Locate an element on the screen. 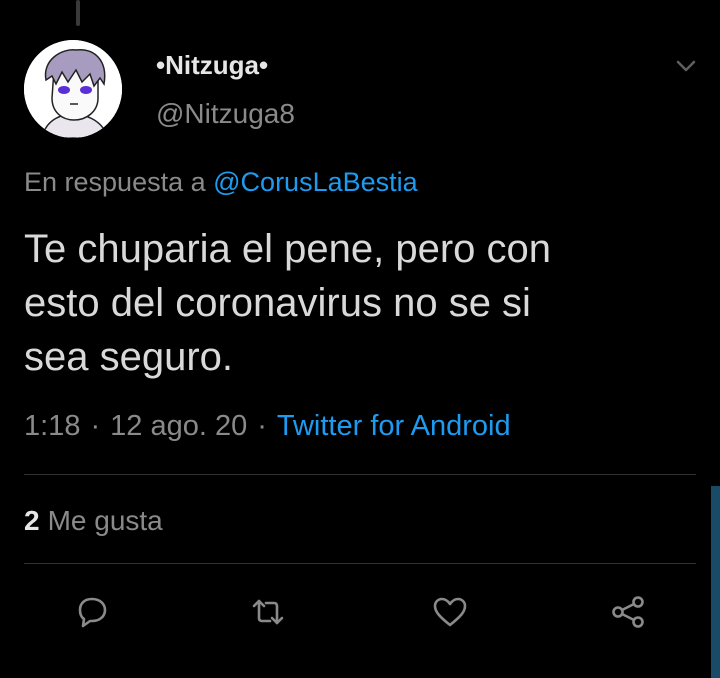 The height and width of the screenshot is (678, 720). tweet-time: 1:18 is located at coordinates (52, 426).